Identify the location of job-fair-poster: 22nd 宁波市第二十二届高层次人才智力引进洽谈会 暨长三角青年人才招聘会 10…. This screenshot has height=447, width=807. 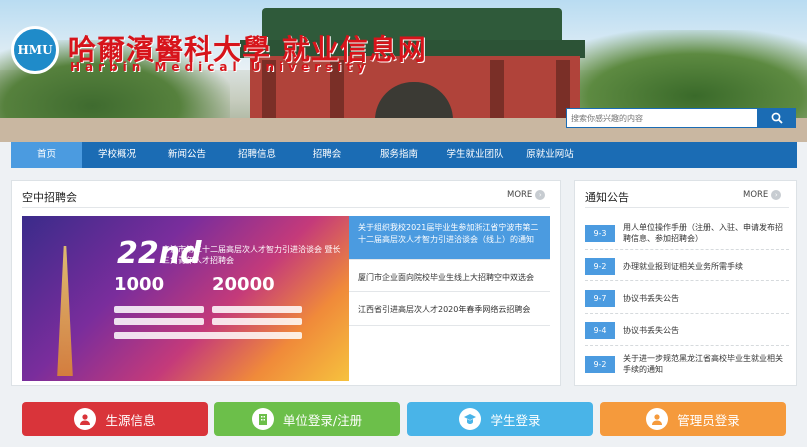
(185, 298).